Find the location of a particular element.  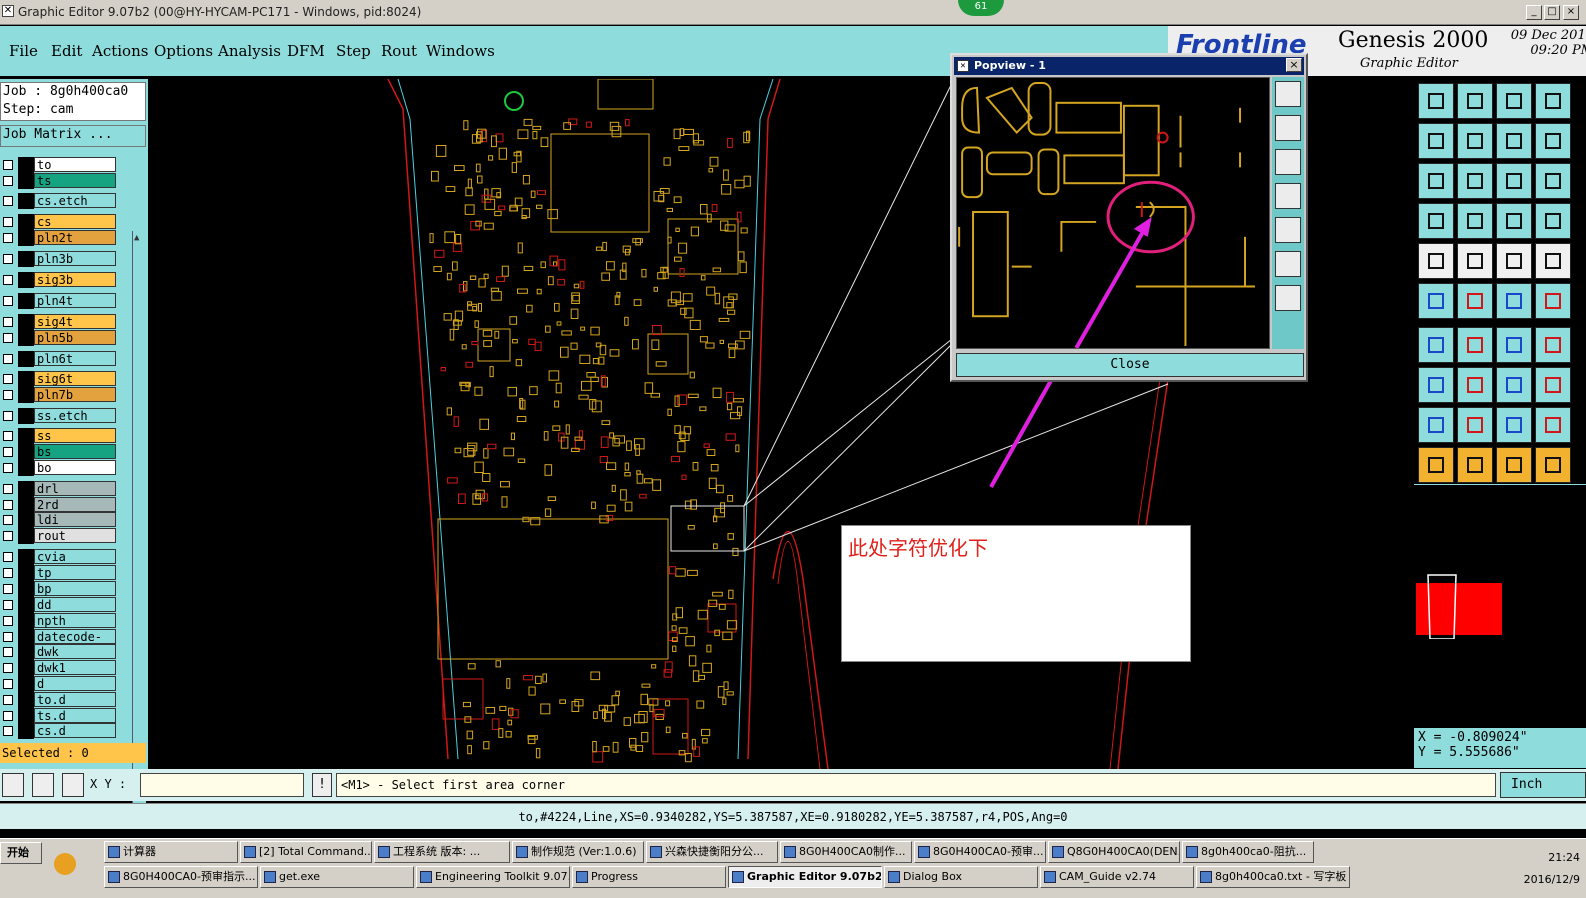

select-net-icon is located at coordinates (1553, 221).